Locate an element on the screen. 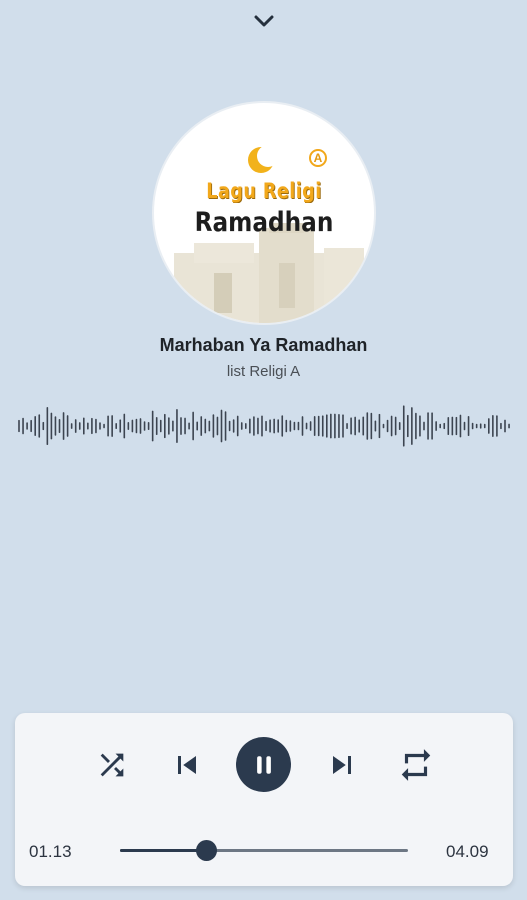  album-art-line2: Ramadhan is located at coordinates (264, 222).